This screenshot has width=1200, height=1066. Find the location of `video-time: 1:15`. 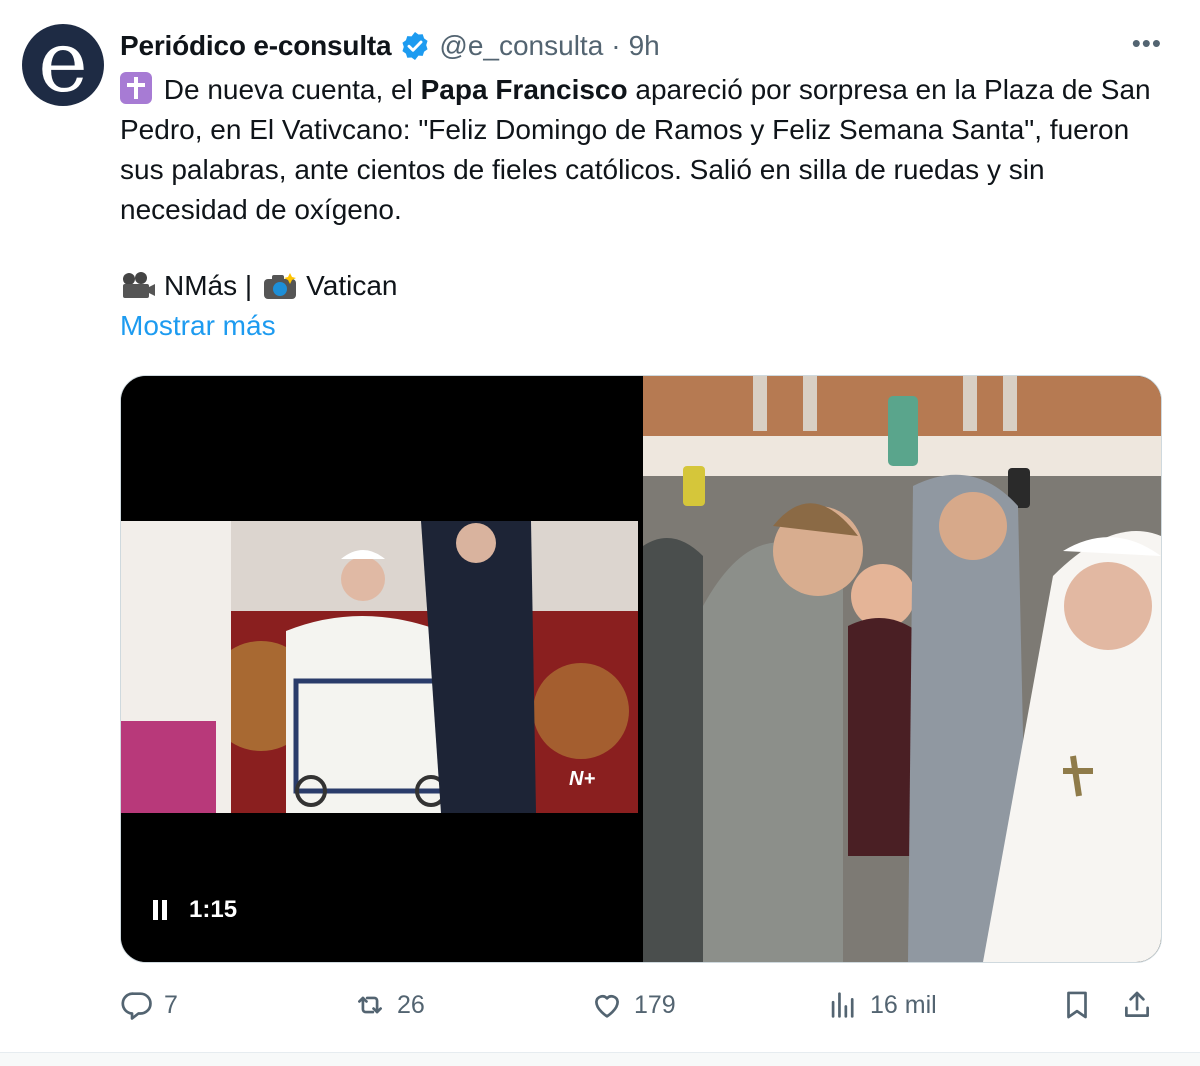

video-time: 1:15 is located at coordinates (213, 909).